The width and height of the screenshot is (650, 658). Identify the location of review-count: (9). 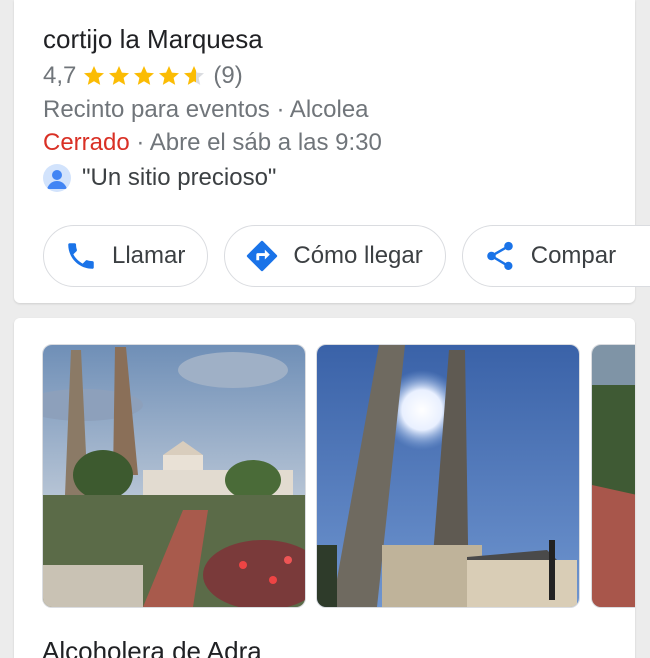
(228, 75).